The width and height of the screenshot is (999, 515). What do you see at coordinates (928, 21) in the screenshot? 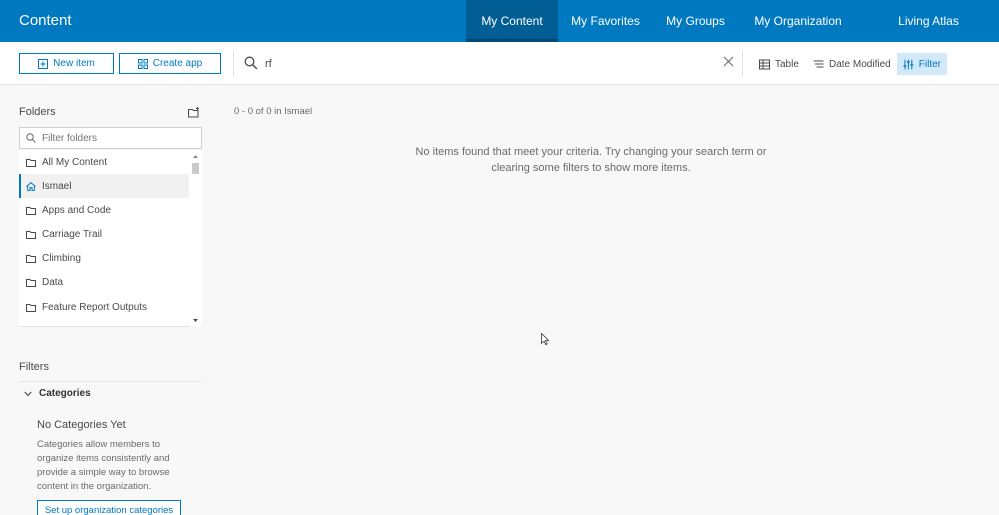
I see `tab-living-atlas: Living Atlas` at bounding box center [928, 21].